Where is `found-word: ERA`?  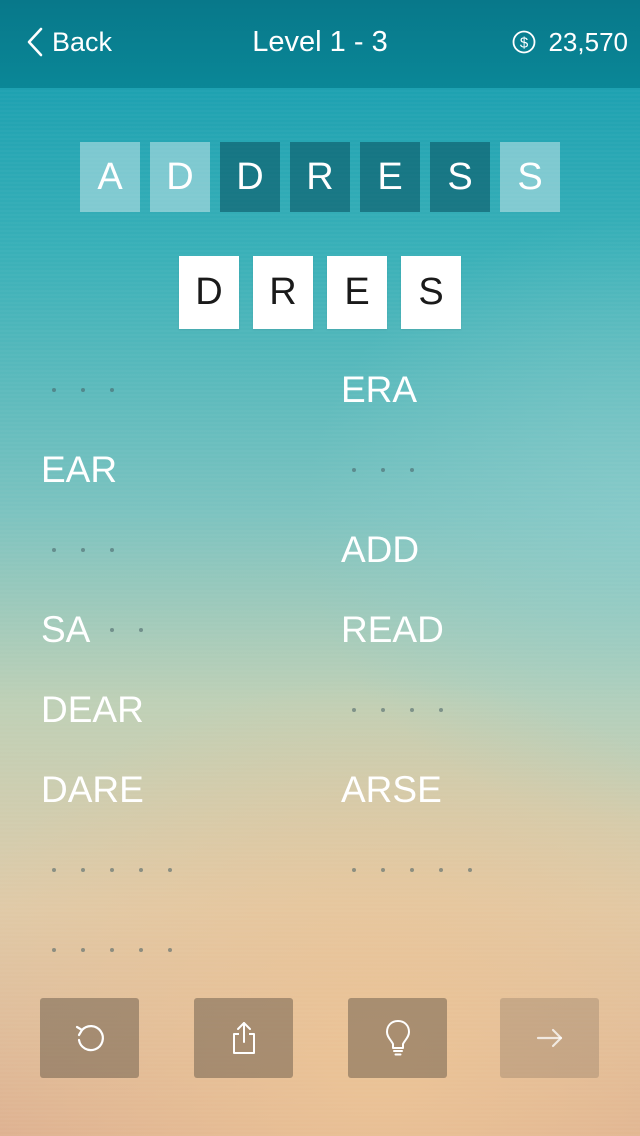 found-word: ERA is located at coordinates (379, 389).